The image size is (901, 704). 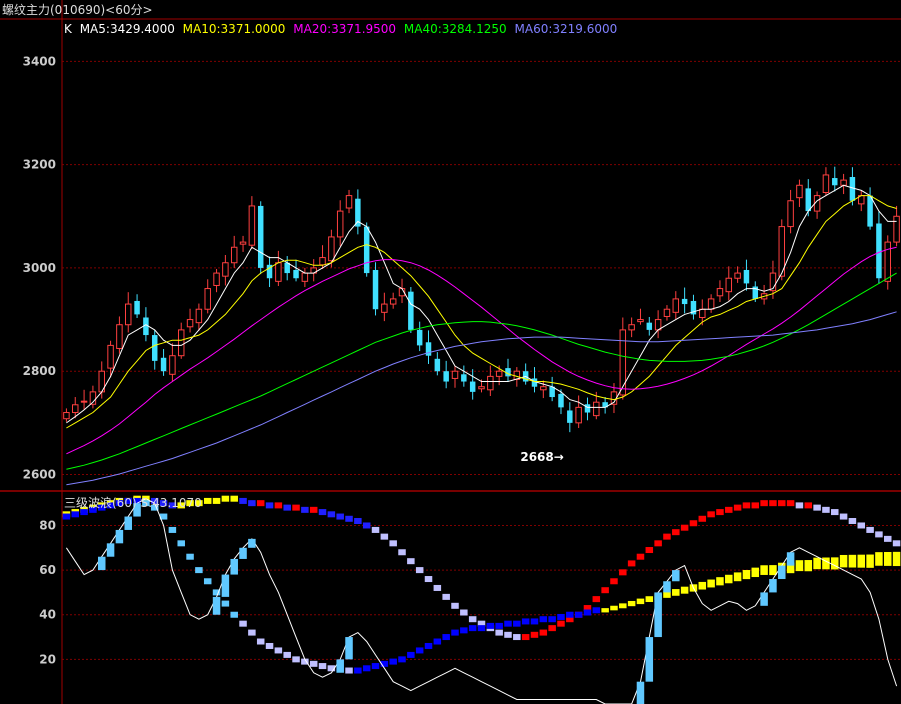 I want to click on main-y-tick-label: 2800, so click(x=39, y=371).